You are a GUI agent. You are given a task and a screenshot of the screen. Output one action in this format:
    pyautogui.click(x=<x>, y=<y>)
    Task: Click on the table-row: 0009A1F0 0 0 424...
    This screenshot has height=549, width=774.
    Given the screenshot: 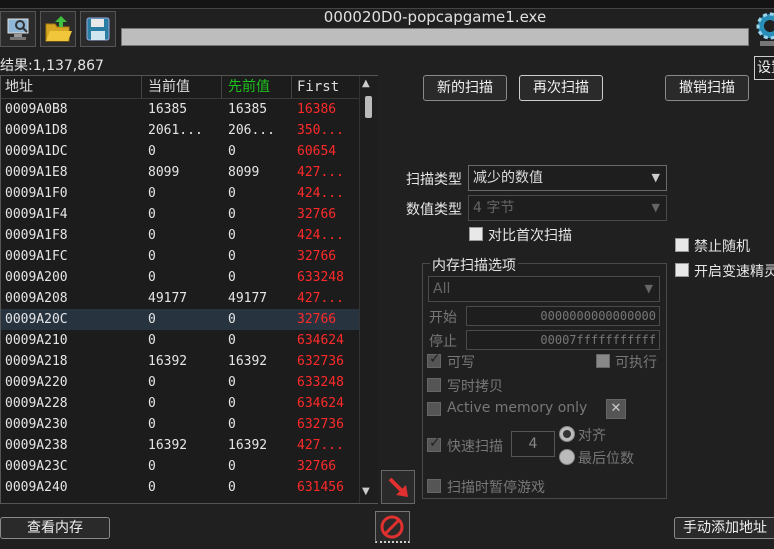 What is the action you would take?
    pyautogui.click(x=180, y=193)
    